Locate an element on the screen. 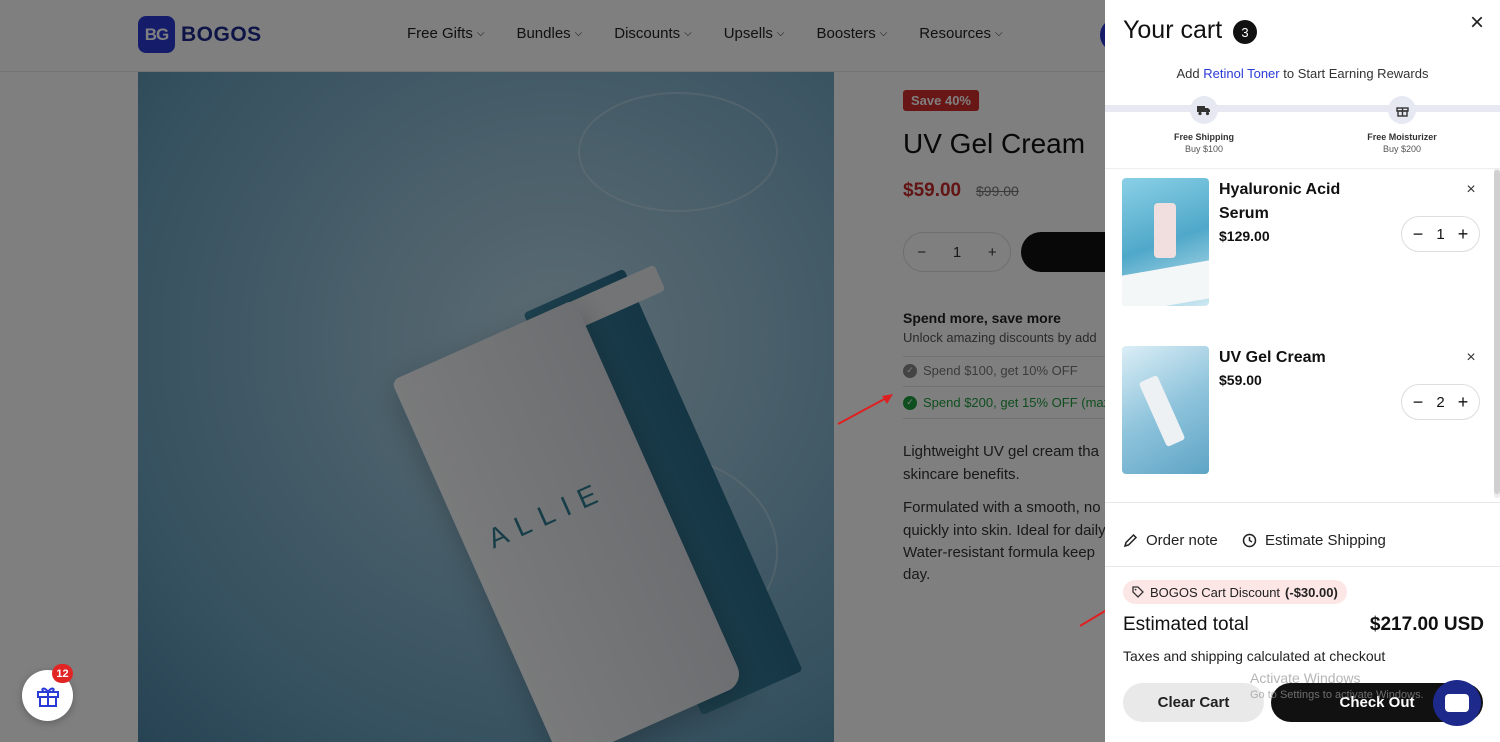  item-name: Hyaluronic Acid Serum is located at coordinates (1289, 202).